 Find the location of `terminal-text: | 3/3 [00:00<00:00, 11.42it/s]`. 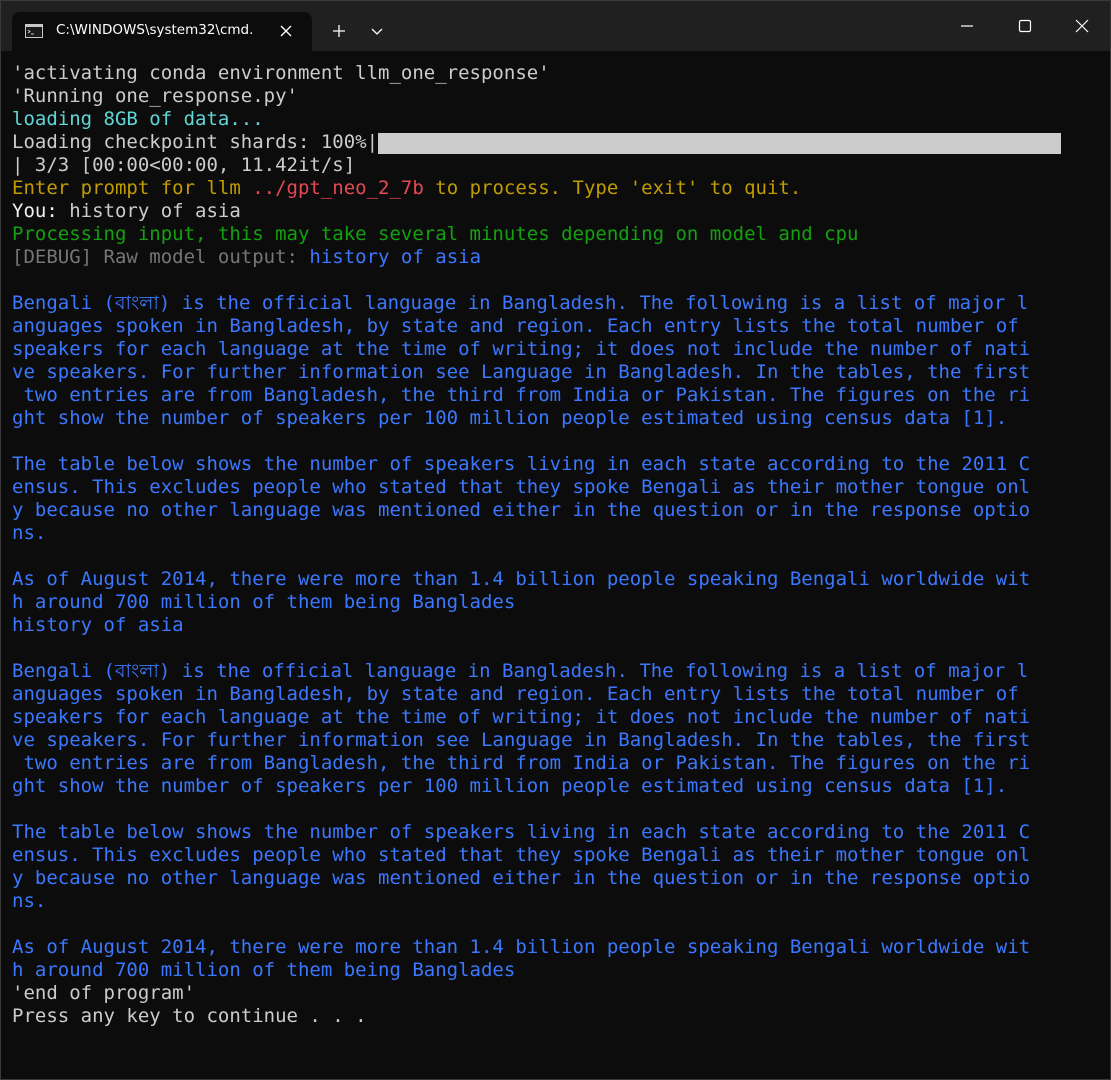

terminal-text: | 3/3 [00:00<00:00, 11.42it/s] is located at coordinates (184, 165).